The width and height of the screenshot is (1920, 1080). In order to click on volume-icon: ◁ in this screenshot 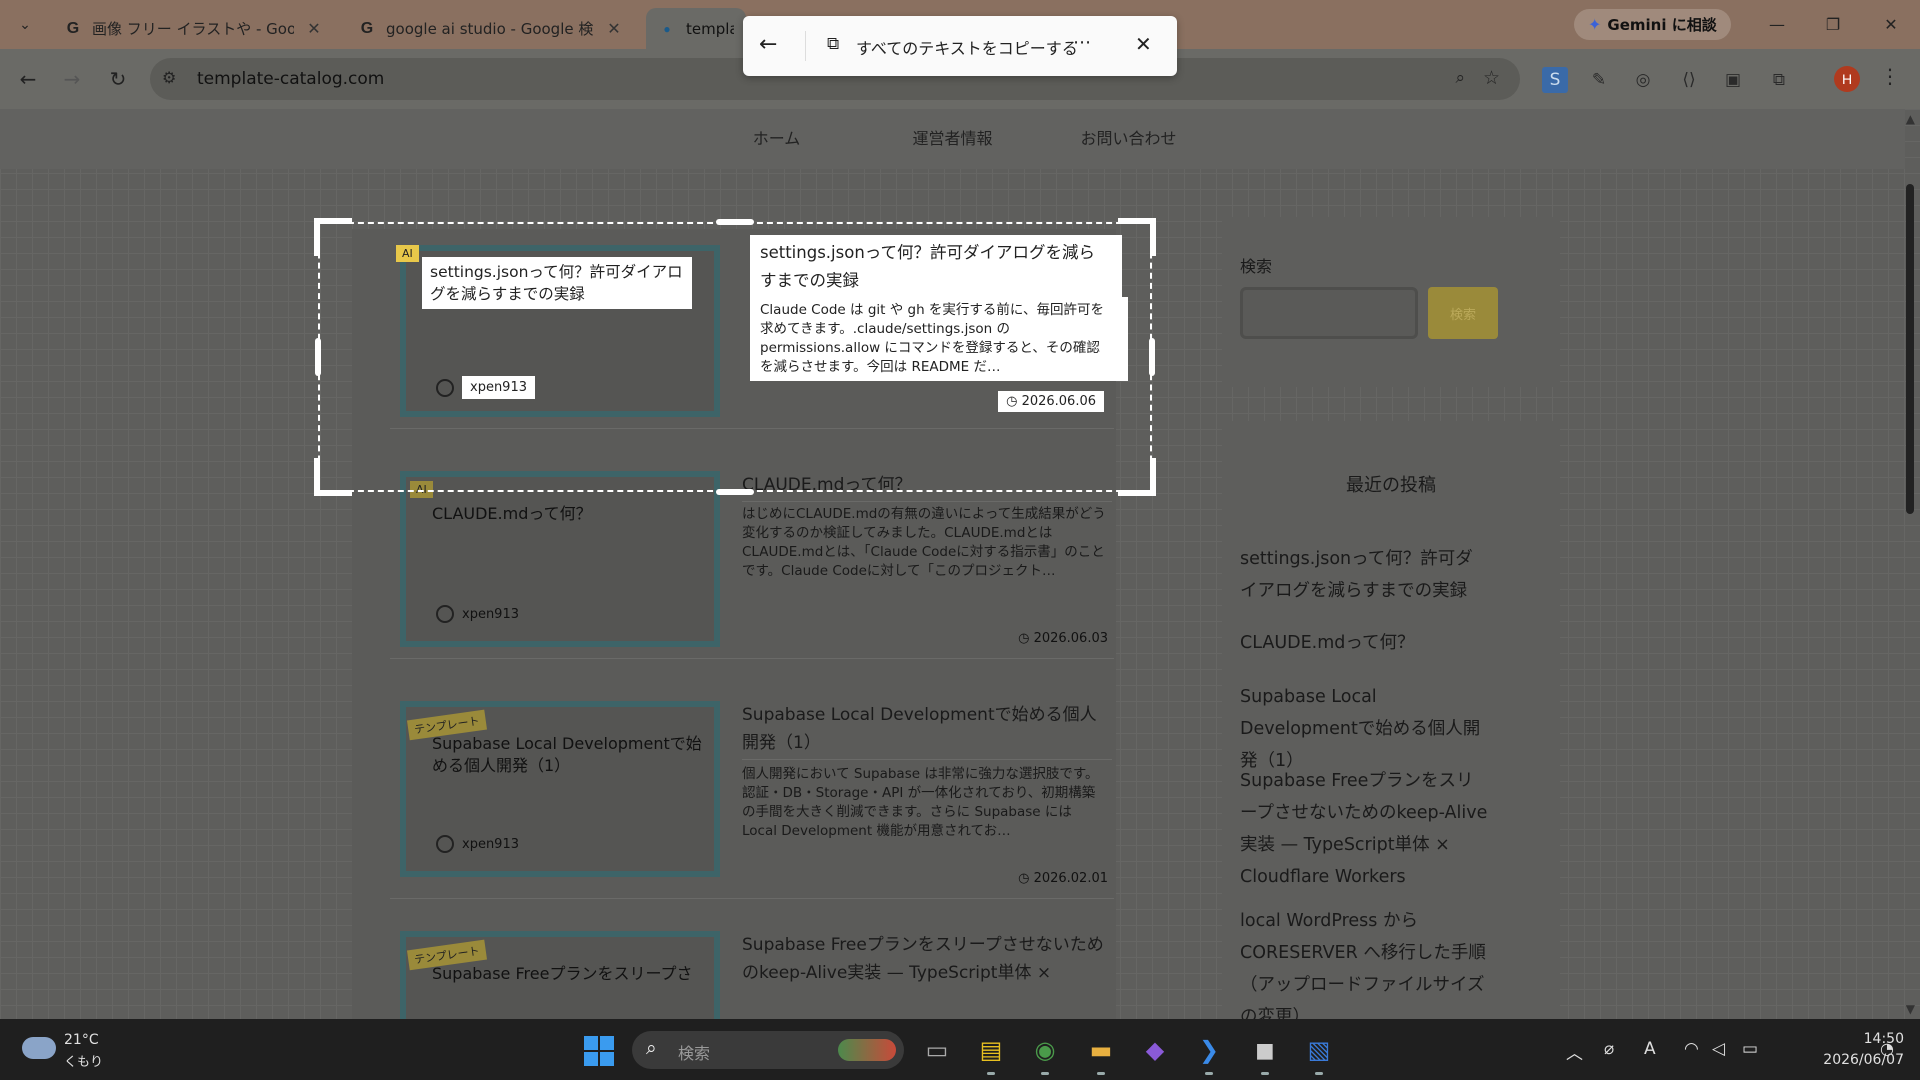, I will do `click(1718, 1049)`.